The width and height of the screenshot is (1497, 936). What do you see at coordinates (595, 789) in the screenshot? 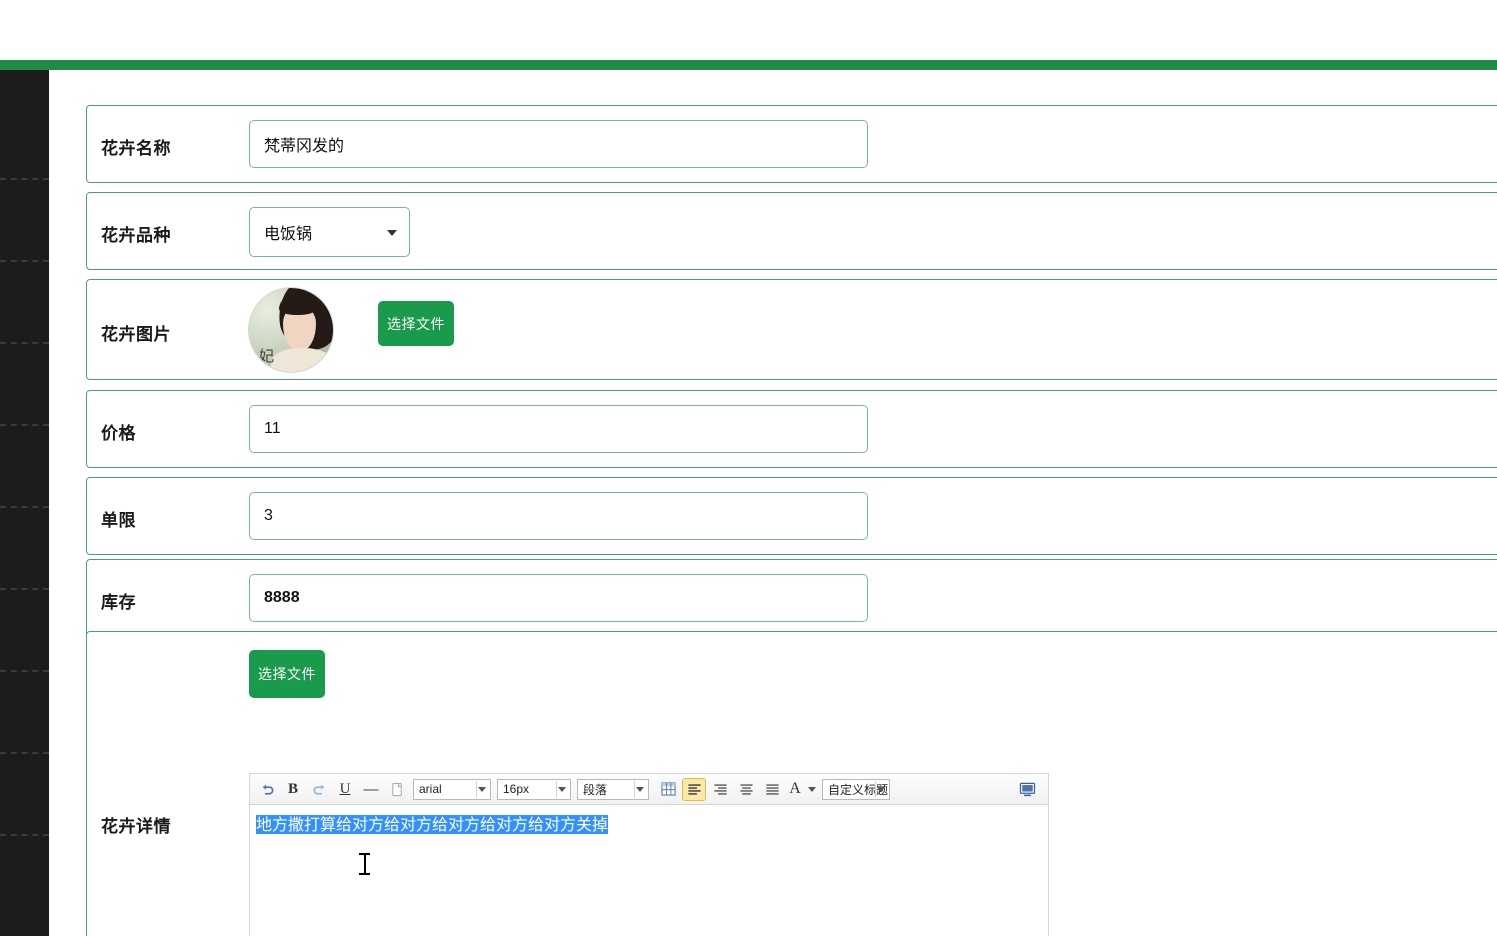
I see `paragraph-style-value: 段落` at bounding box center [595, 789].